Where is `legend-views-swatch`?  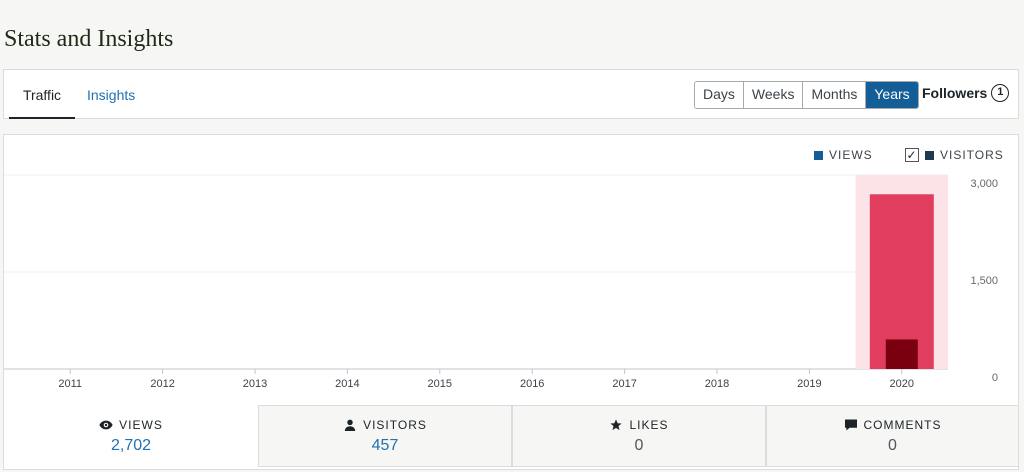
legend-views-swatch is located at coordinates (818, 155).